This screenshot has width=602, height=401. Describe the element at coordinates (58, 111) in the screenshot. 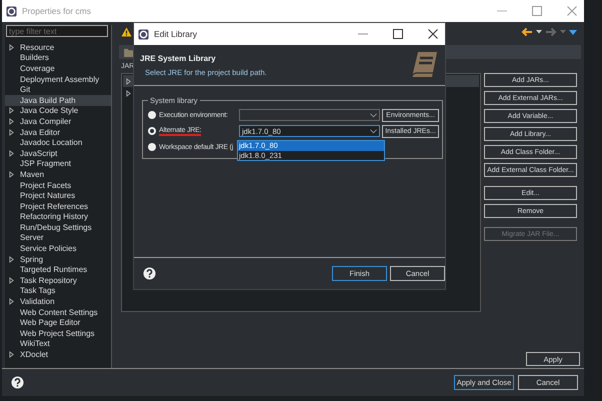

I see `tree-item: Java Code Style` at that location.